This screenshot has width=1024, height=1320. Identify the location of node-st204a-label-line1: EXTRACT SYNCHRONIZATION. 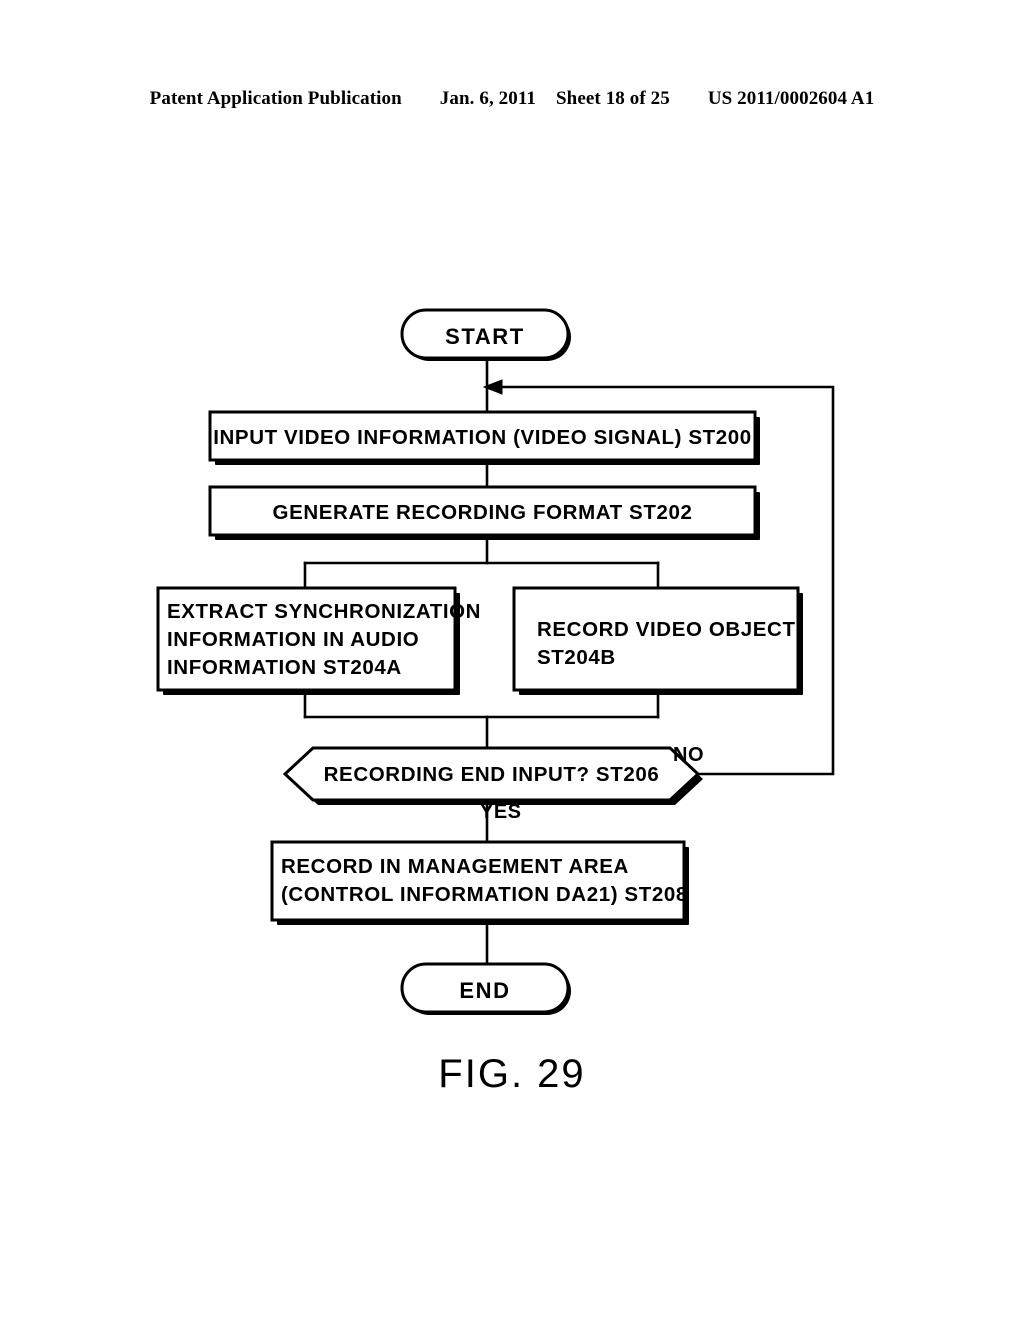
(324, 611).